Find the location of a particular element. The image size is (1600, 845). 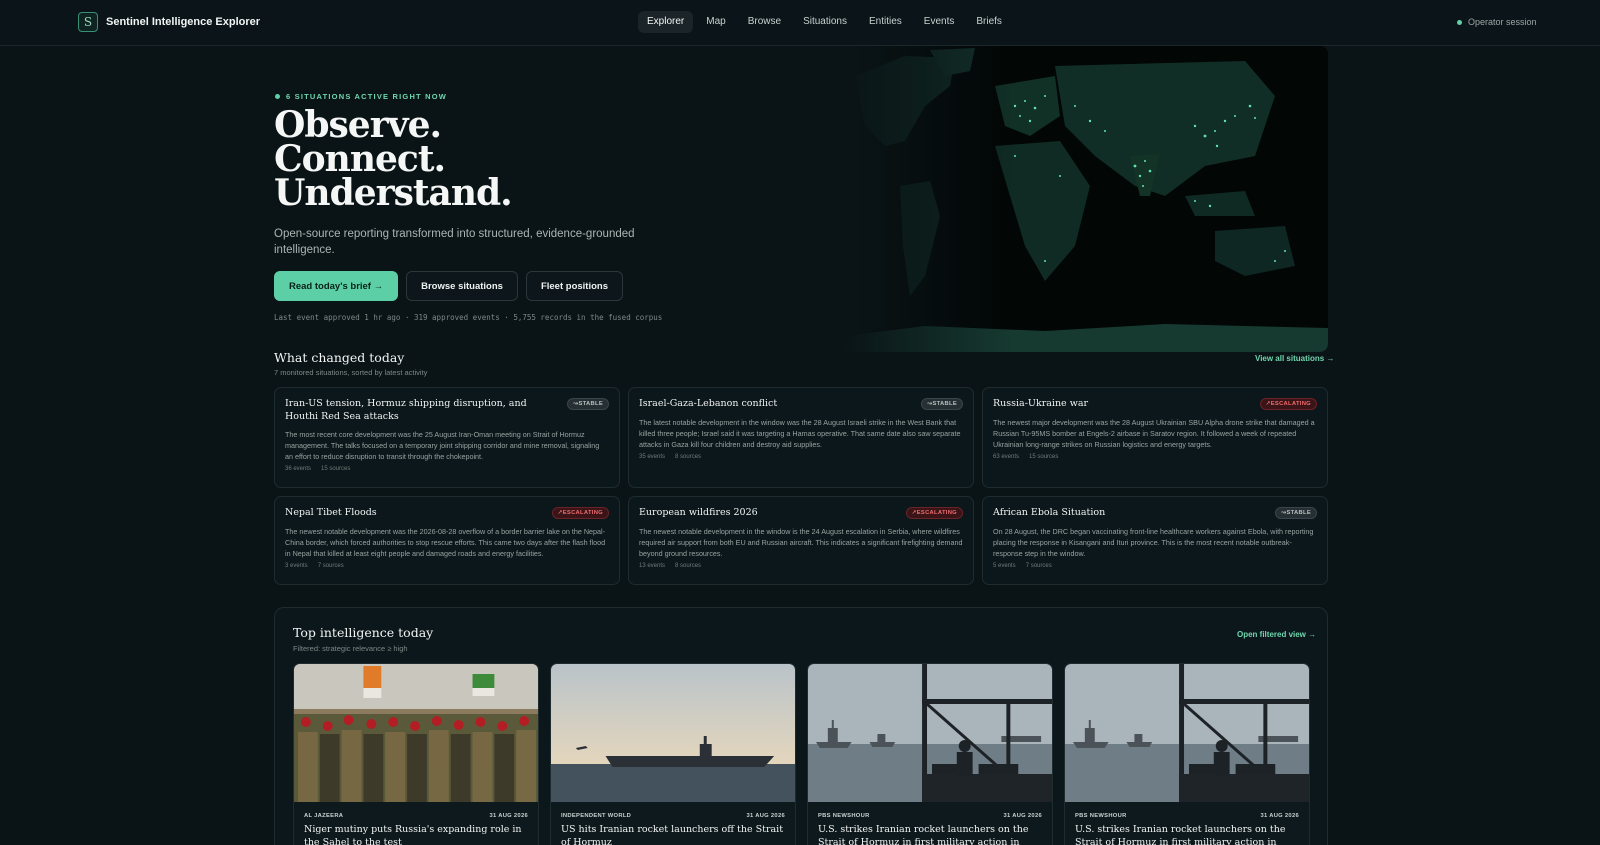

nav-entities: Entities is located at coordinates (885, 22).